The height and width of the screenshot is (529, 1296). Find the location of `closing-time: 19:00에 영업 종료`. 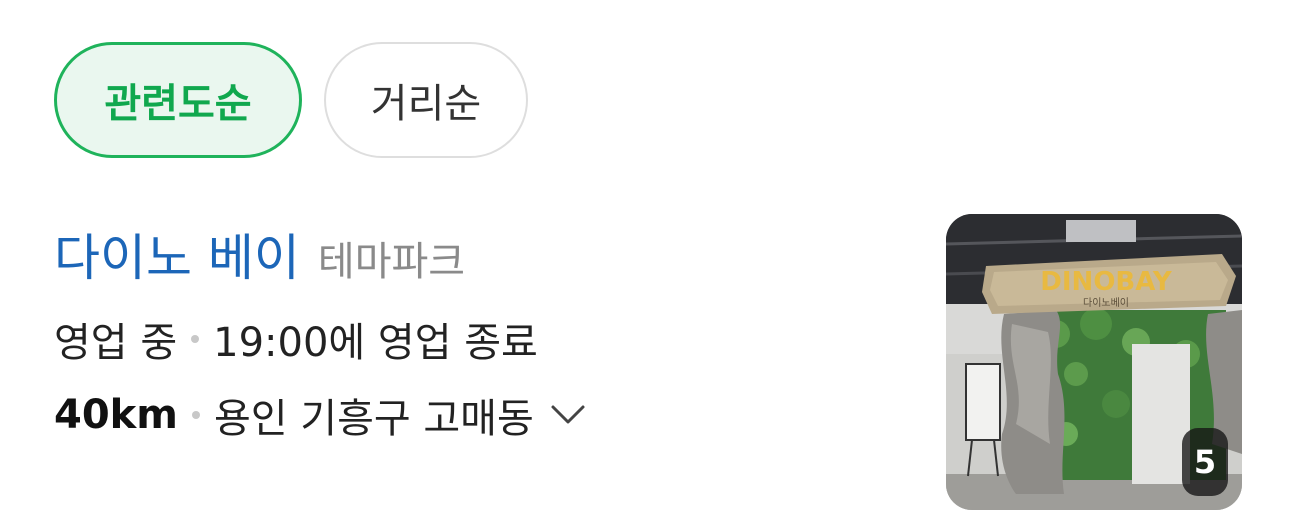

closing-time: 19:00에 영업 종료 is located at coordinates (375, 343).